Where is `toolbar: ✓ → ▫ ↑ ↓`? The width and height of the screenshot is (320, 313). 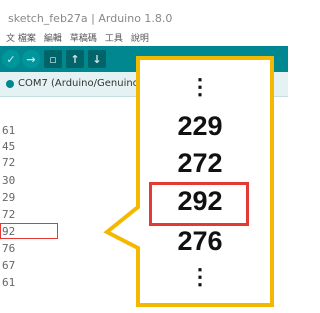 toolbar: ✓ → ▫ ↑ ↓ is located at coordinates (144, 59).